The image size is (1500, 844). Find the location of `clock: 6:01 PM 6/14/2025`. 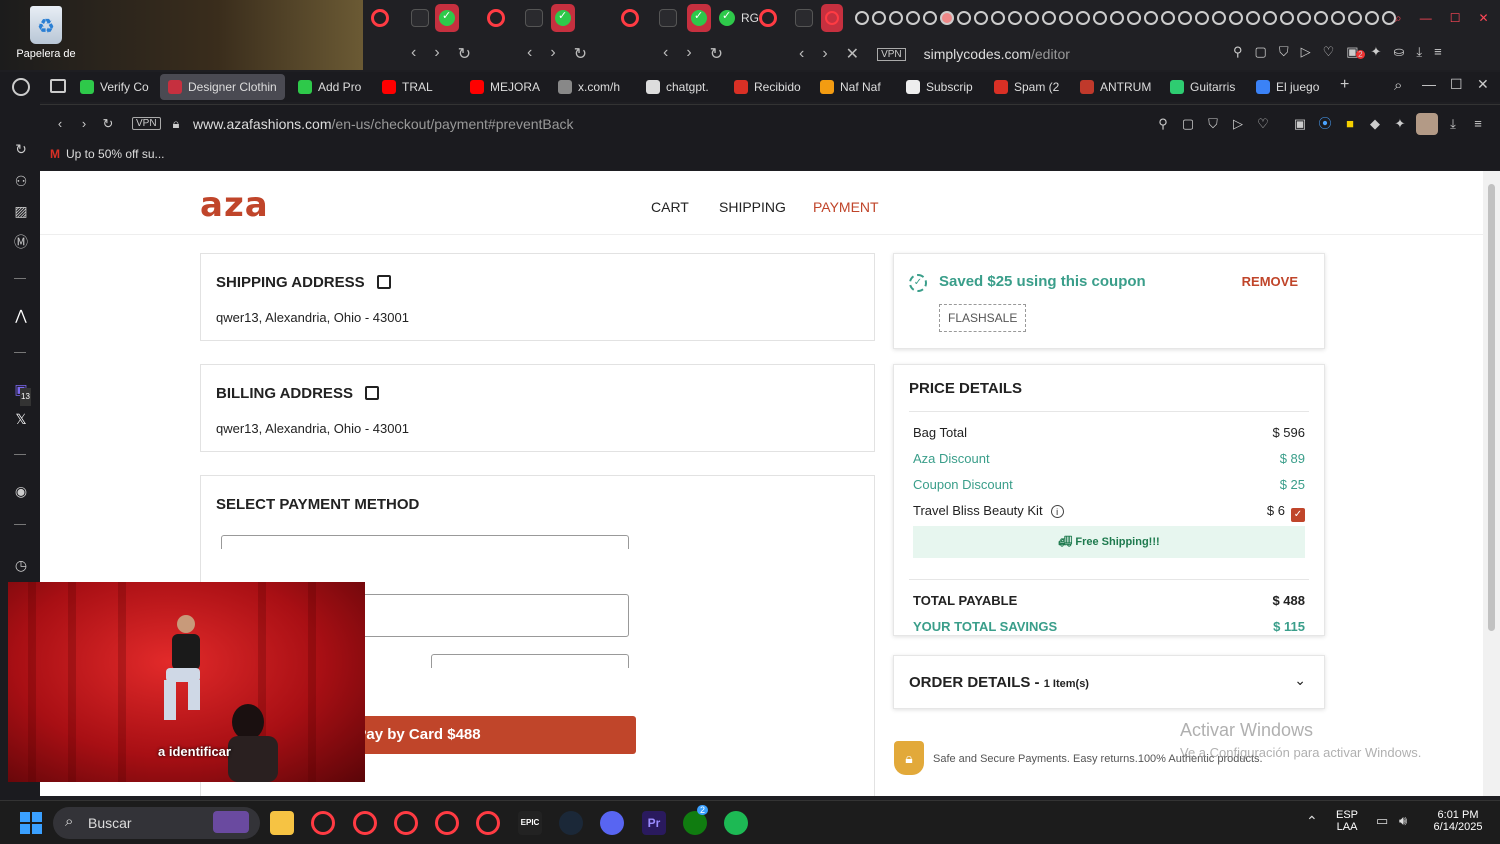

clock: 6:01 PM 6/14/2025 is located at coordinates (1458, 821).